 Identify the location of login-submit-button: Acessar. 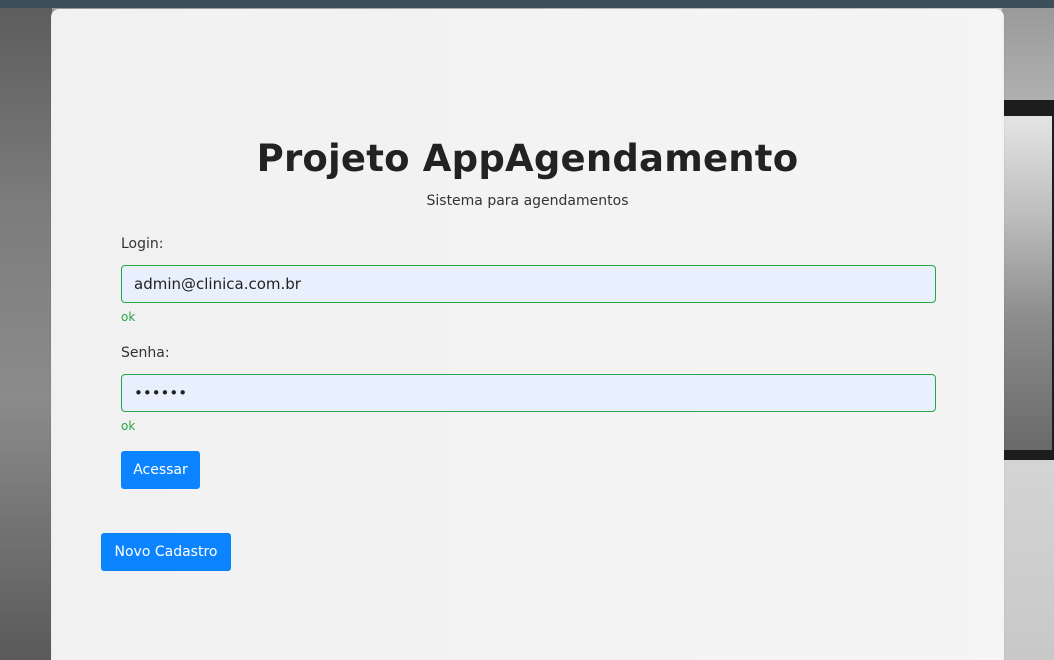
(160, 470).